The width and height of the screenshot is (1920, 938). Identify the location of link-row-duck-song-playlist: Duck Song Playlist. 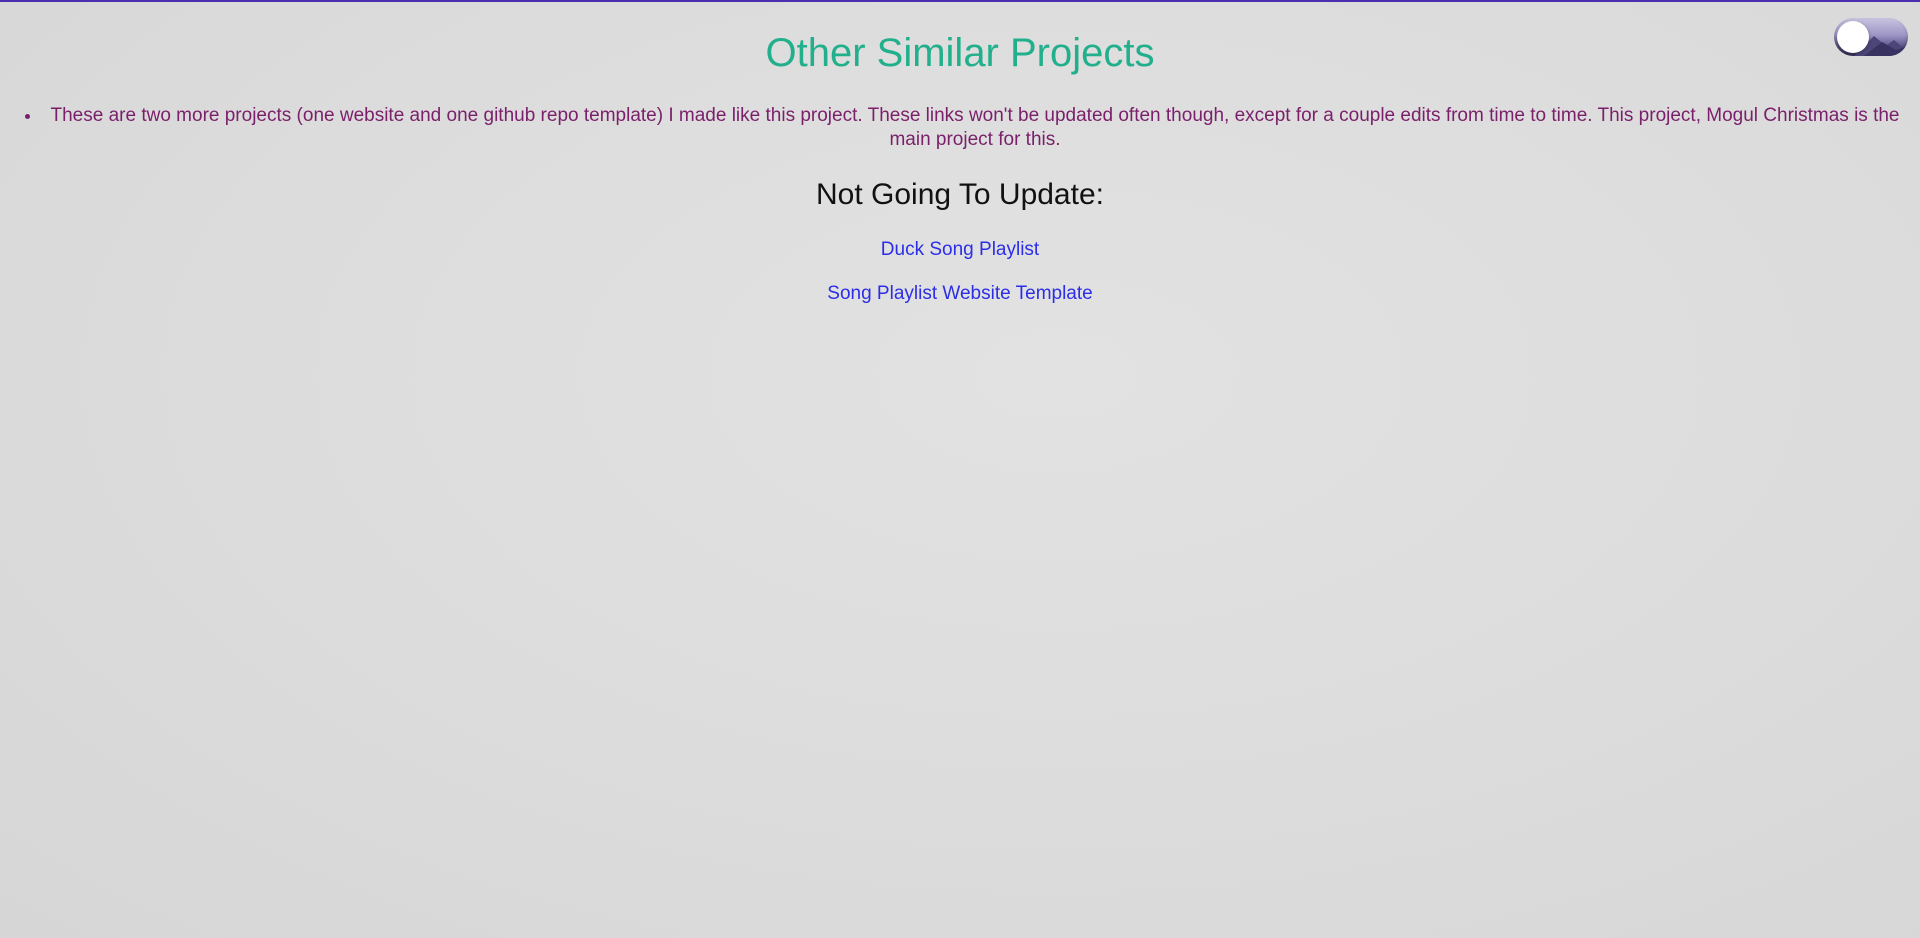
(960, 250).